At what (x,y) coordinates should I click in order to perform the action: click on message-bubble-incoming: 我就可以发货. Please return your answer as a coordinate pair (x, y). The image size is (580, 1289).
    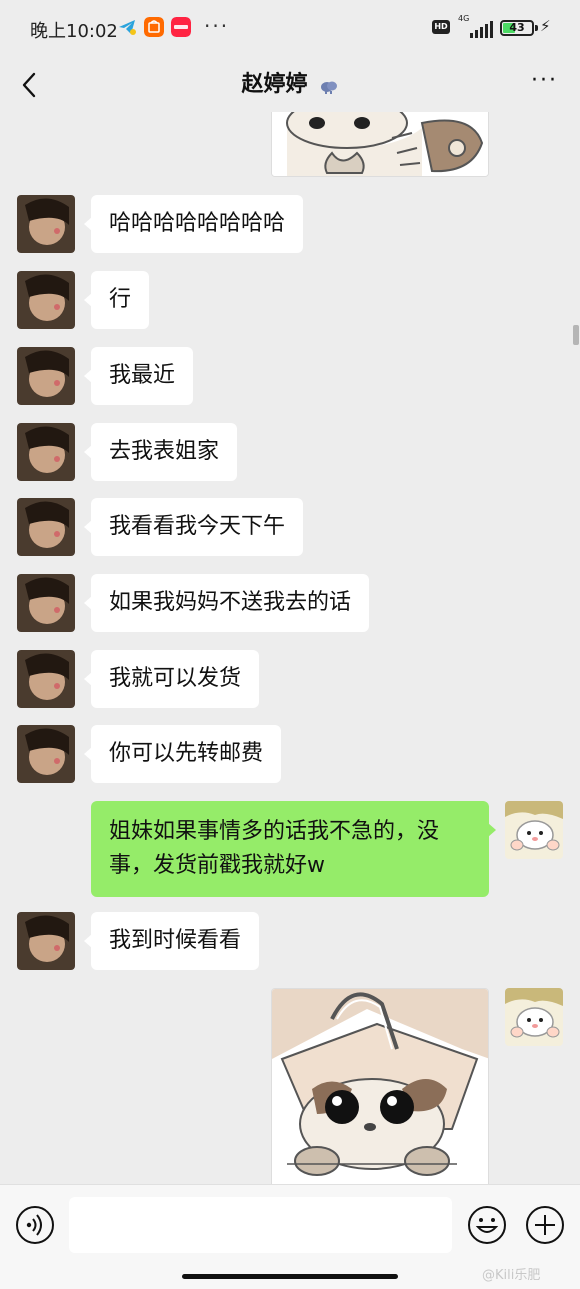
    Looking at the image, I should click on (171, 679).